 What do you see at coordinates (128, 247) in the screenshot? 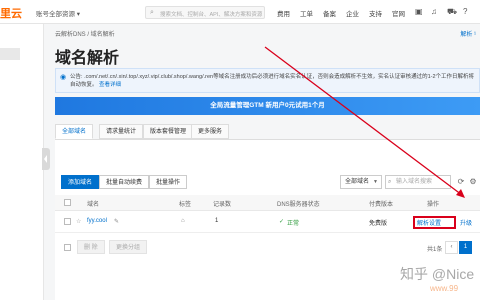
I see `change-group-button: 更换分组` at bounding box center [128, 247].